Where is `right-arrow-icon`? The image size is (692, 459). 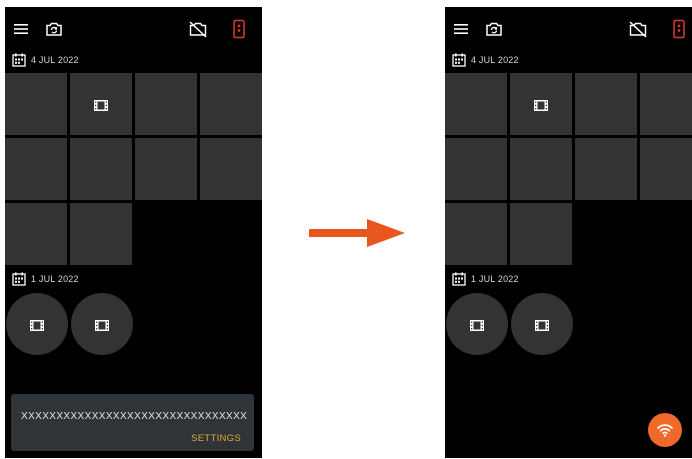 right-arrow-icon is located at coordinates (357, 233).